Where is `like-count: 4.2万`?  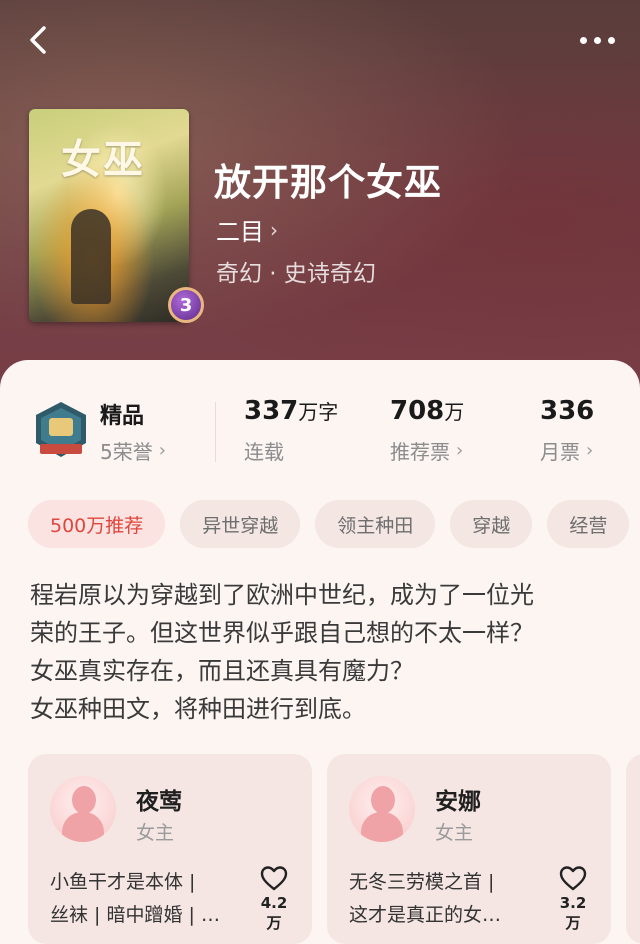
like-count: 4.2万 is located at coordinates (274, 913).